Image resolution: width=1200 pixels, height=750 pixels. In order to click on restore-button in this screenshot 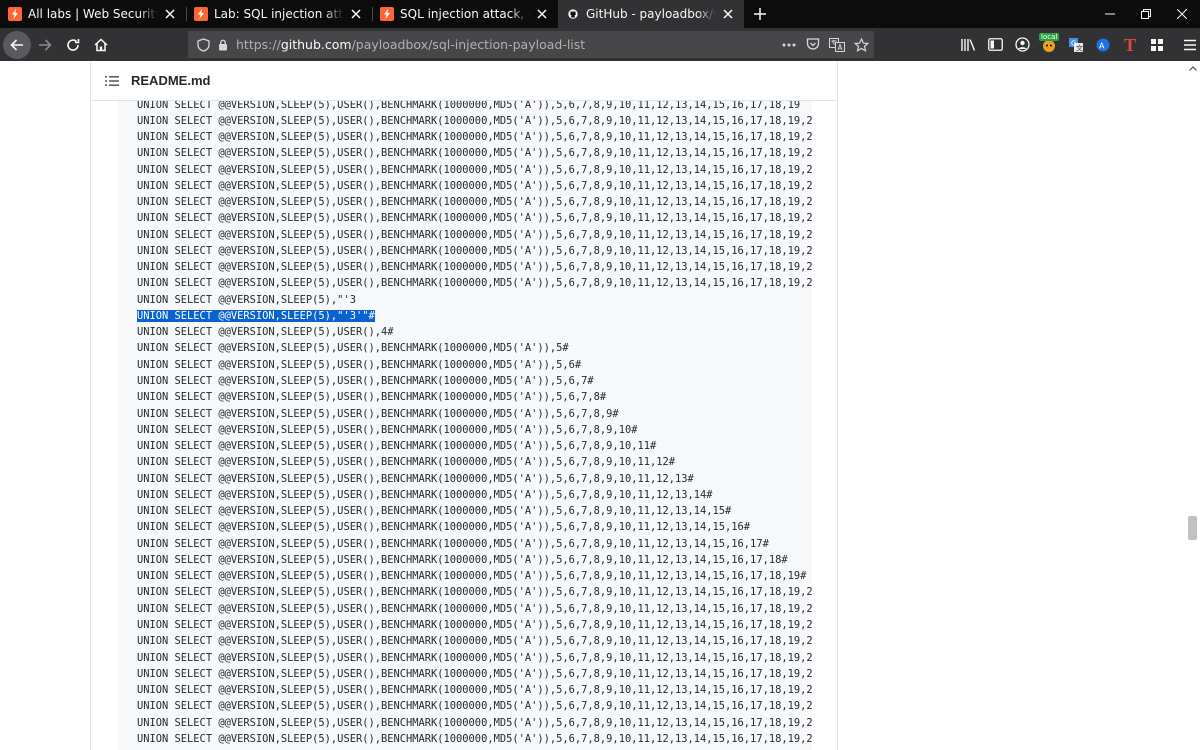, I will do `click(1146, 14)`.